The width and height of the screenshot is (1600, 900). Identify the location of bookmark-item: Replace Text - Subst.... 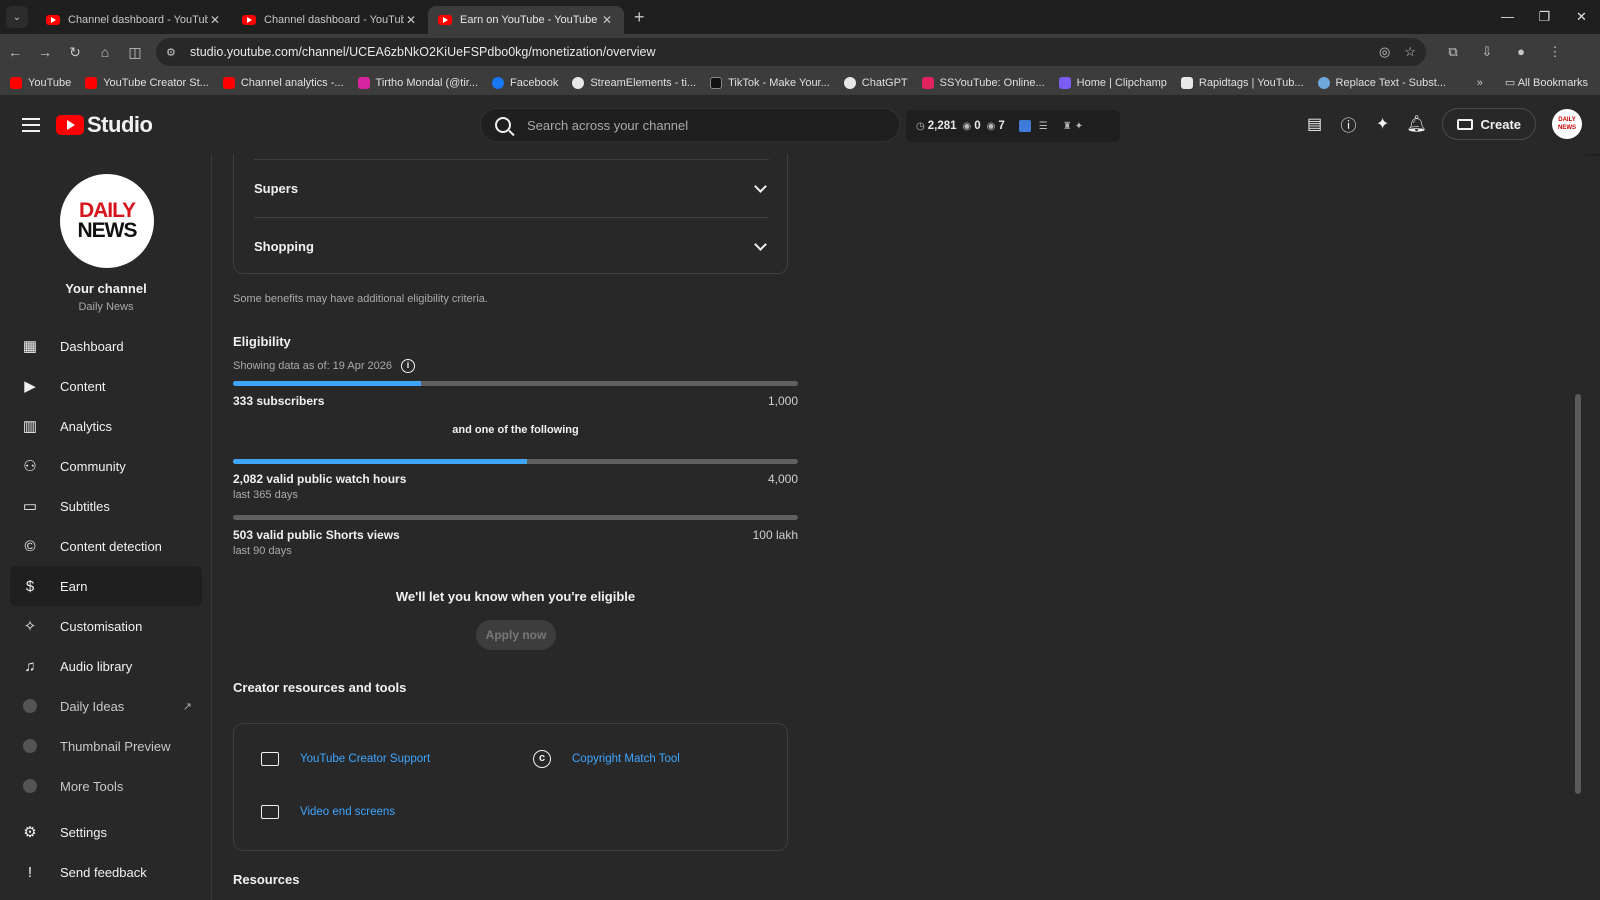
(1381, 82).